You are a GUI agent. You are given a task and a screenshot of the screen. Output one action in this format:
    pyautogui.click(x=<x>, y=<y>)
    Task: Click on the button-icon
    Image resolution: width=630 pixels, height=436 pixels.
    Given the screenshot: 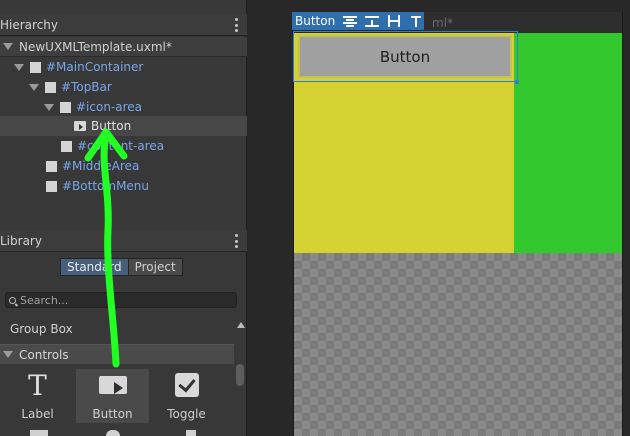 What is the action you would take?
    pyautogui.click(x=112, y=385)
    